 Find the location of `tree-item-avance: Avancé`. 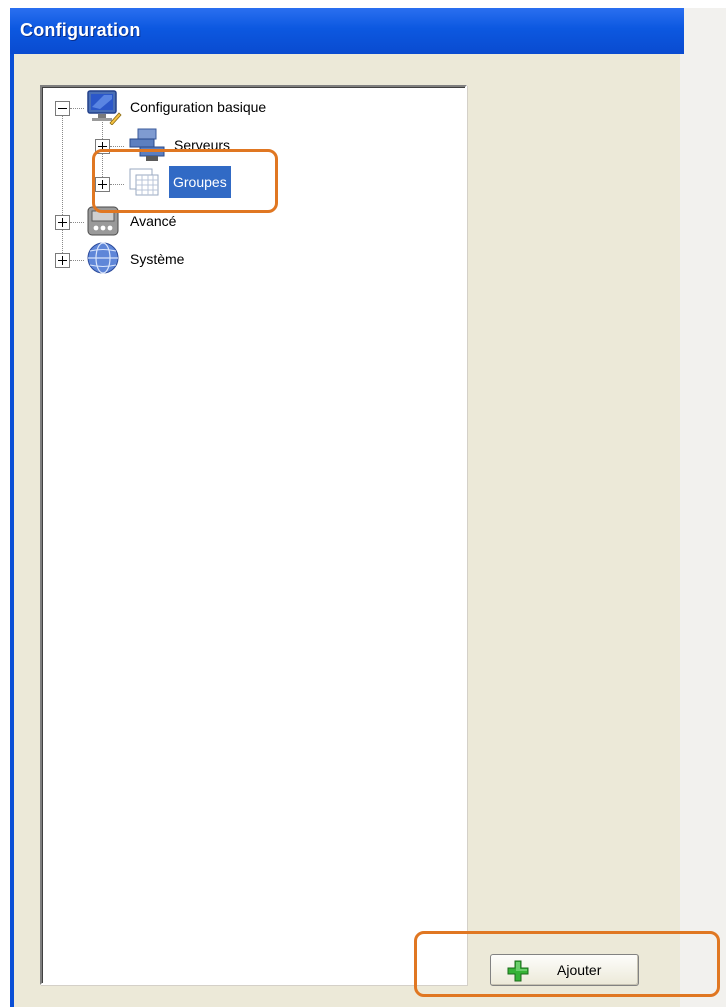

tree-item-avance: Avancé is located at coordinates (153, 221).